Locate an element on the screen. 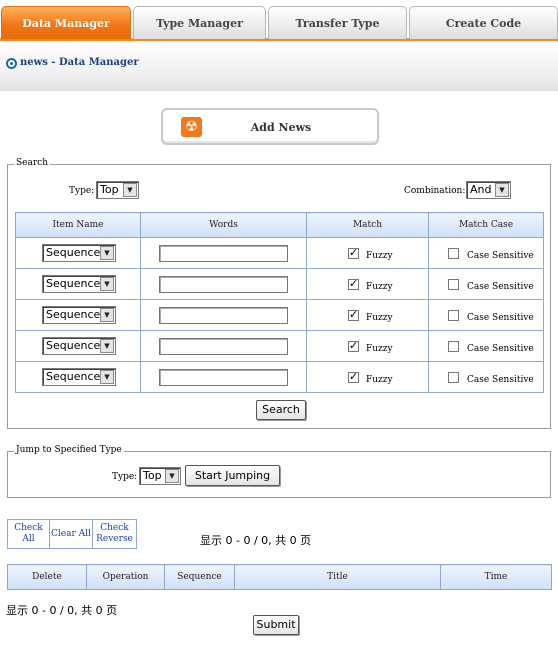 Image resolution: width=558 pixels, height=650 pixels. tab-create-code: Create Code is located at coordinates (483, 22).